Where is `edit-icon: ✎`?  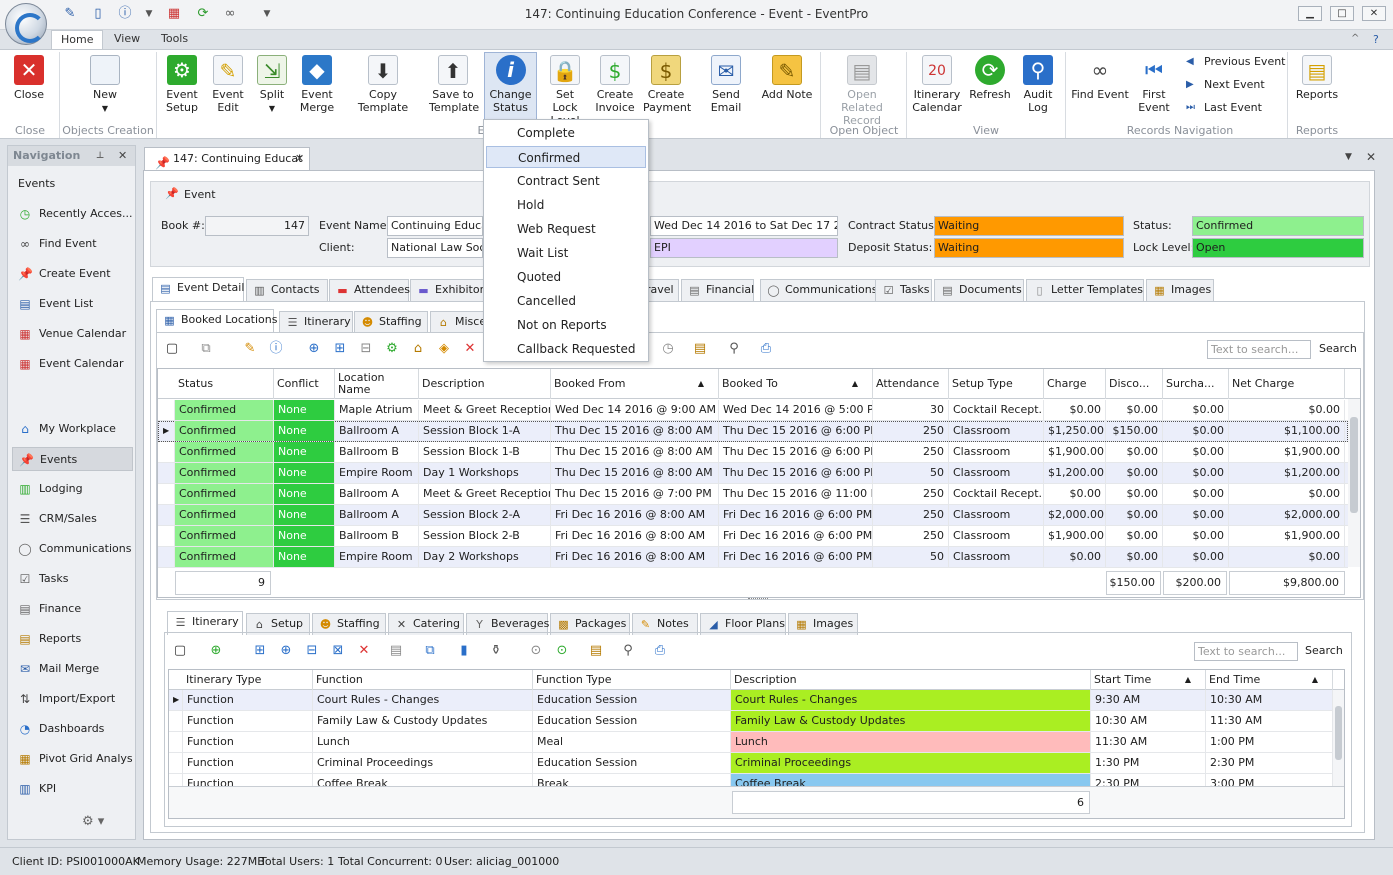
edit-icon: ✎ is located at coordinates (70, 14).